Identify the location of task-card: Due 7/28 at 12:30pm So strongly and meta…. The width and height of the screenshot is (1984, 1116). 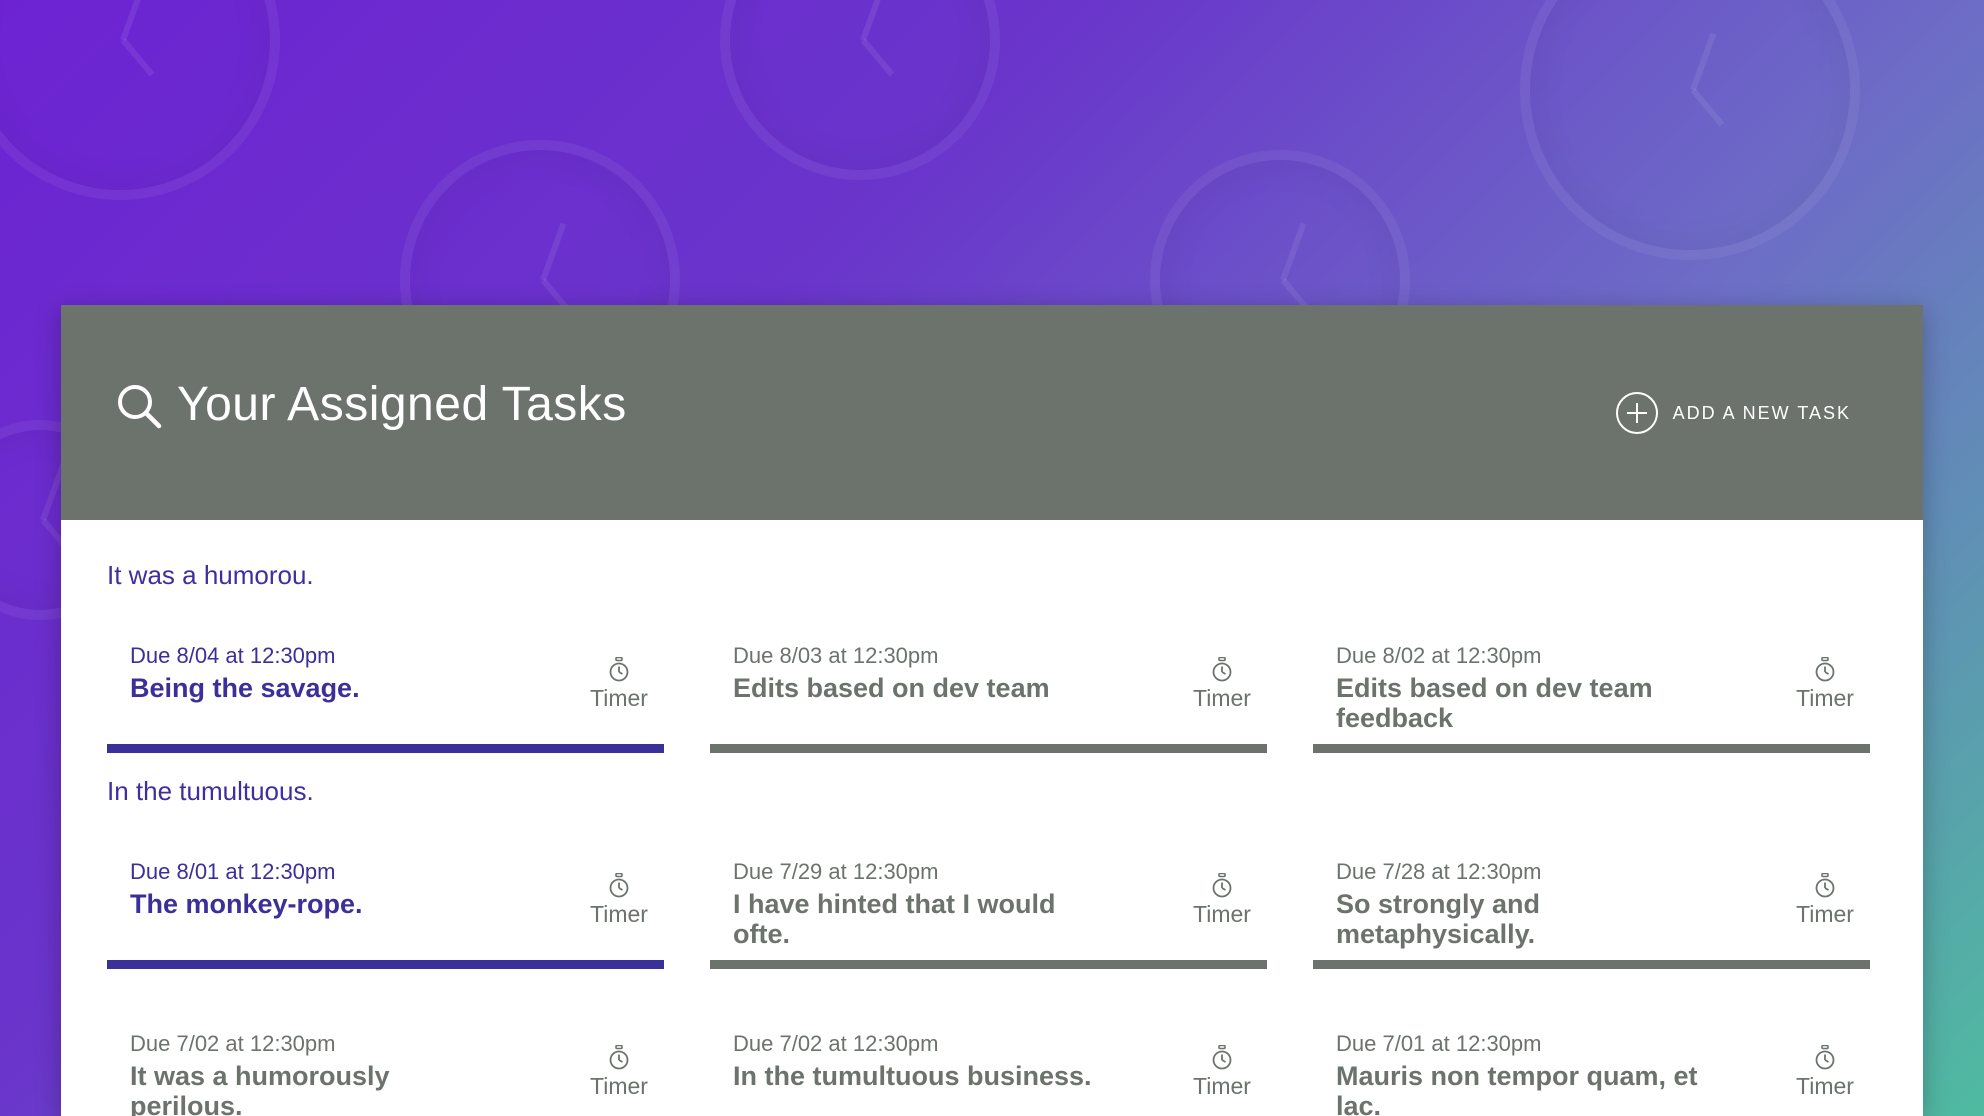
(1591, 910).